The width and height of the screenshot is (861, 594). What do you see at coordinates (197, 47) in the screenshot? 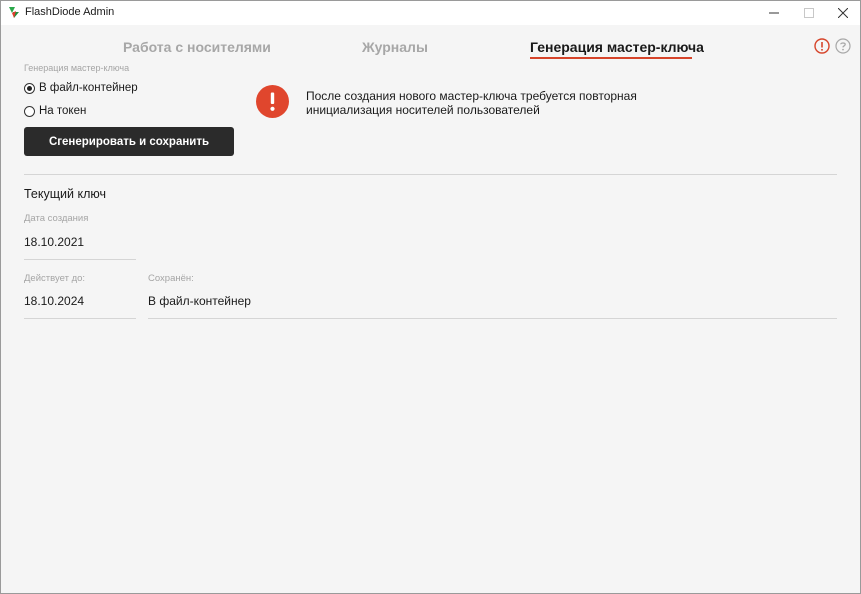
I see `tab-media-work: Работа с носителями` at bounding box center [197, 47].